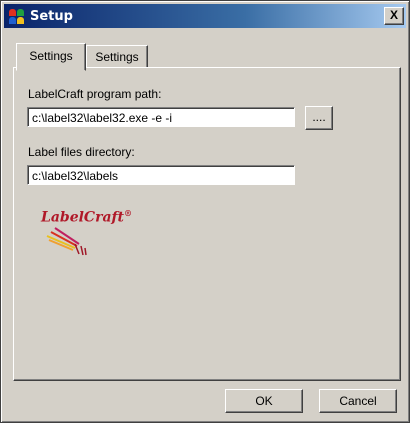 Image resolution: width=410 pixels, height=423 pixels. Describe the element at coordinates (51, 16) in the screenshot. I see `window-title: Setup` at that location.